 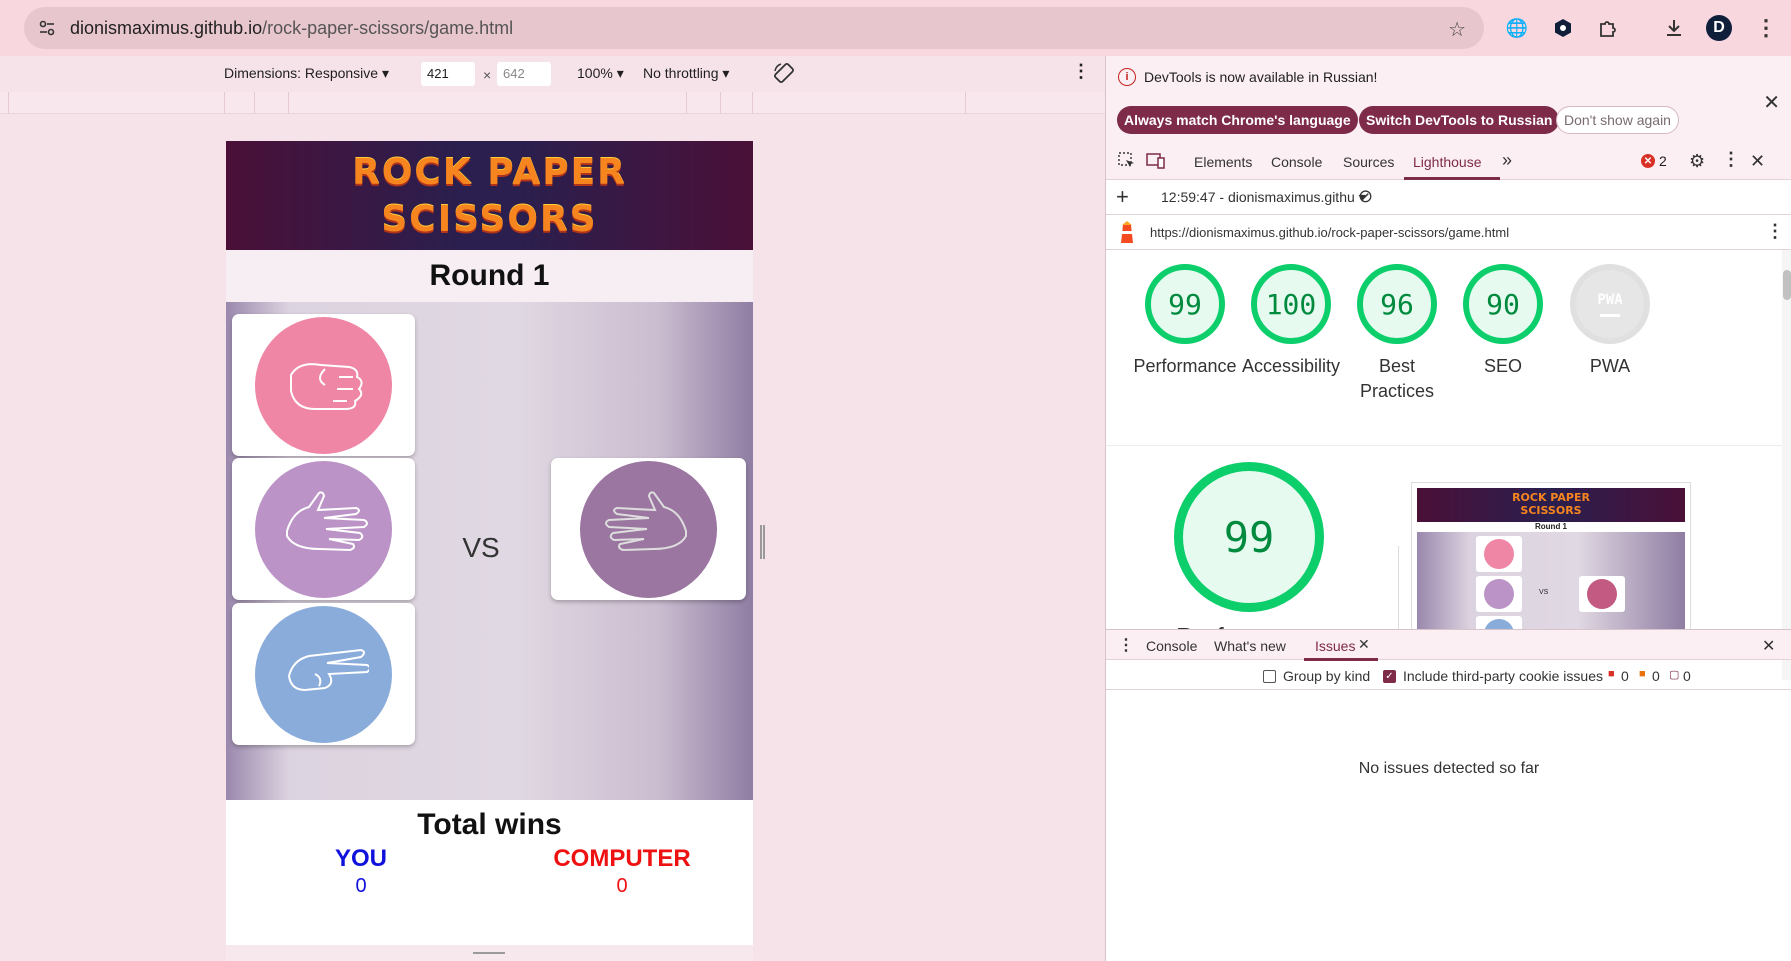 I want to click on report-menu-icon: ⋮, so click(x=1775, y=231).